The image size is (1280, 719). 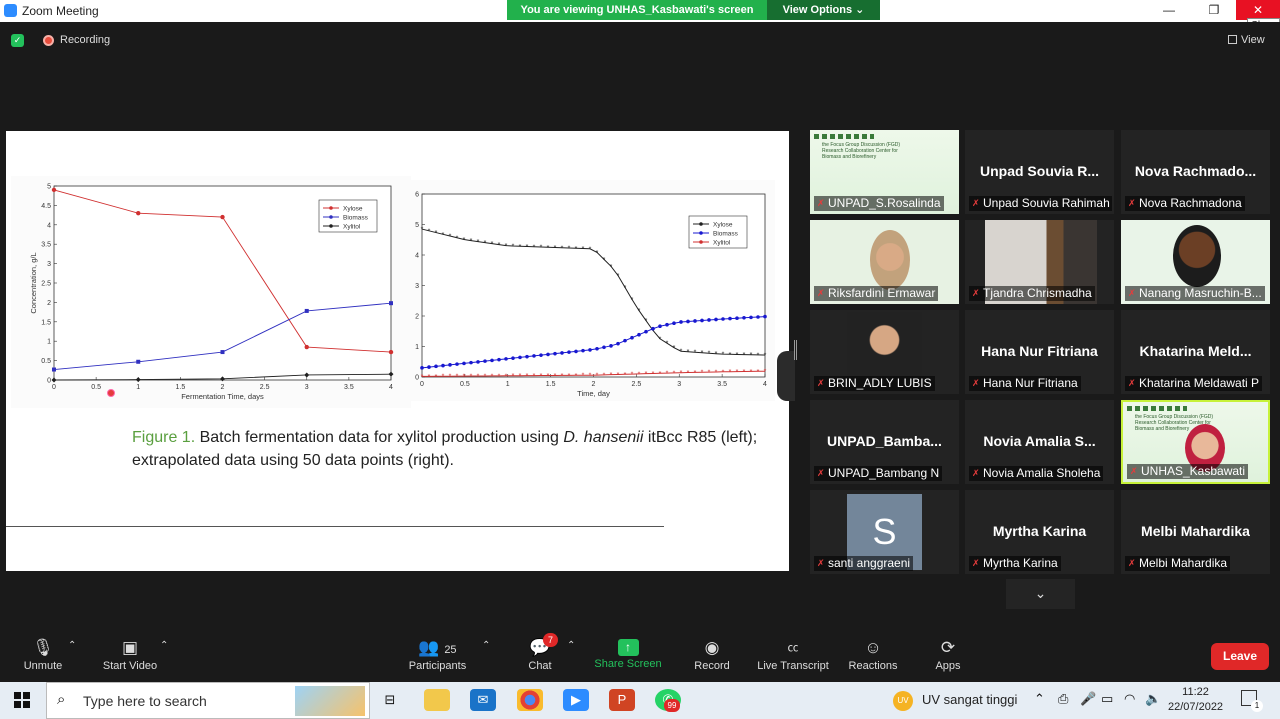 I want to click on x-tick-label: 0, so click(x=54, y=387).